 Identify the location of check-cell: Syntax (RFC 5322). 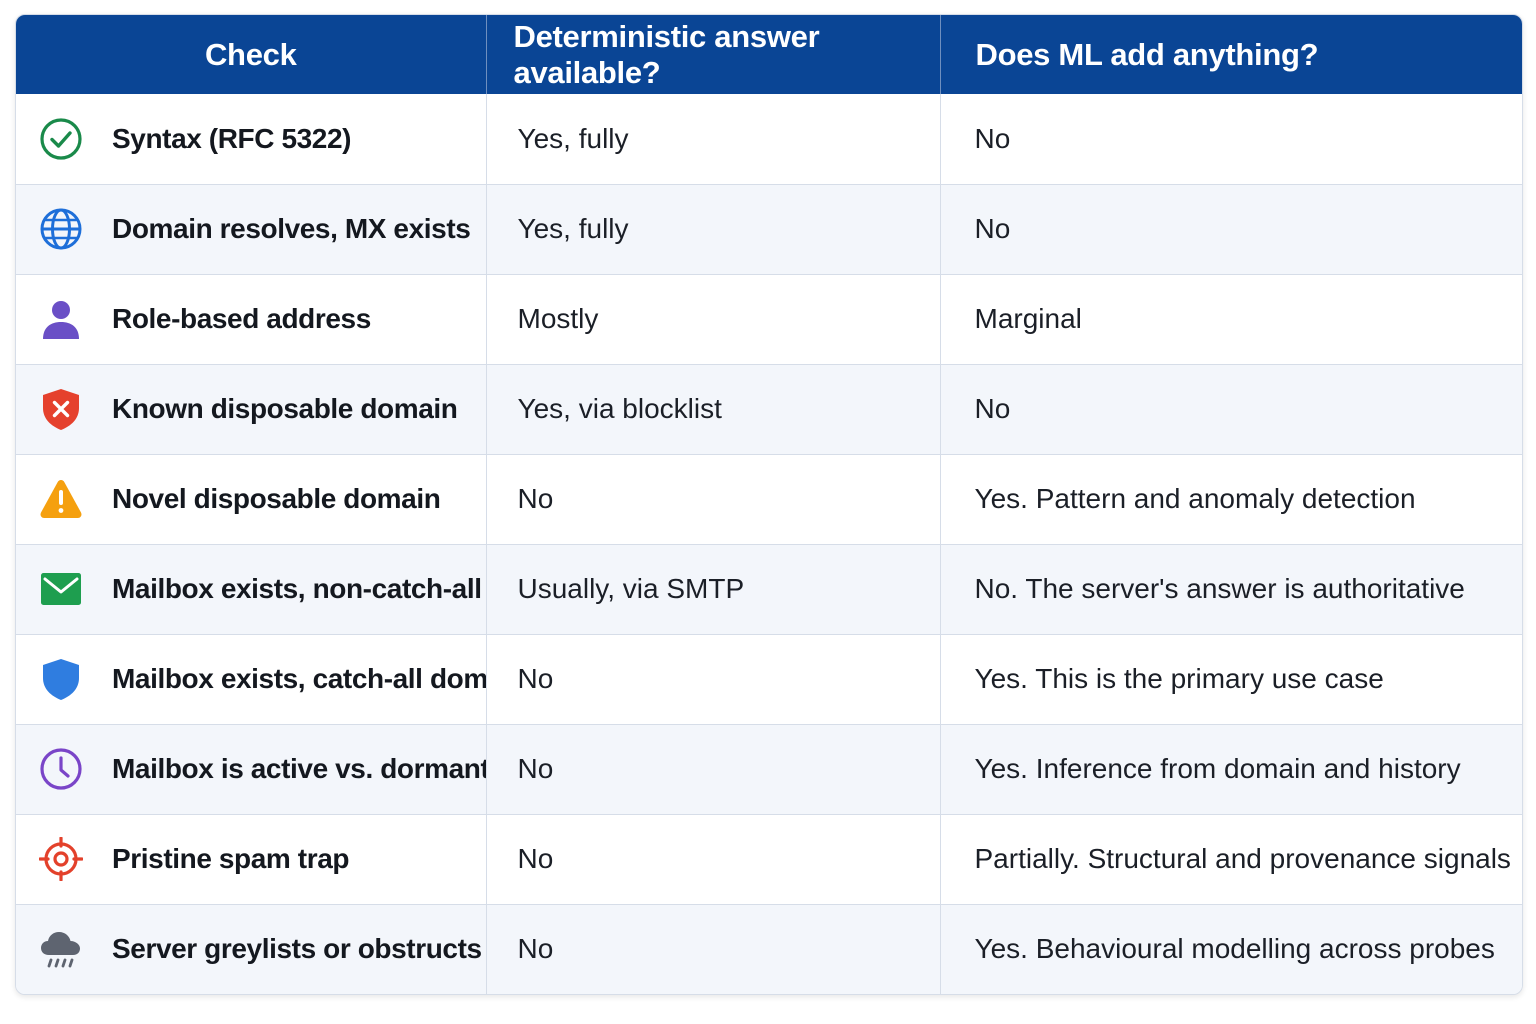
(251, 139).